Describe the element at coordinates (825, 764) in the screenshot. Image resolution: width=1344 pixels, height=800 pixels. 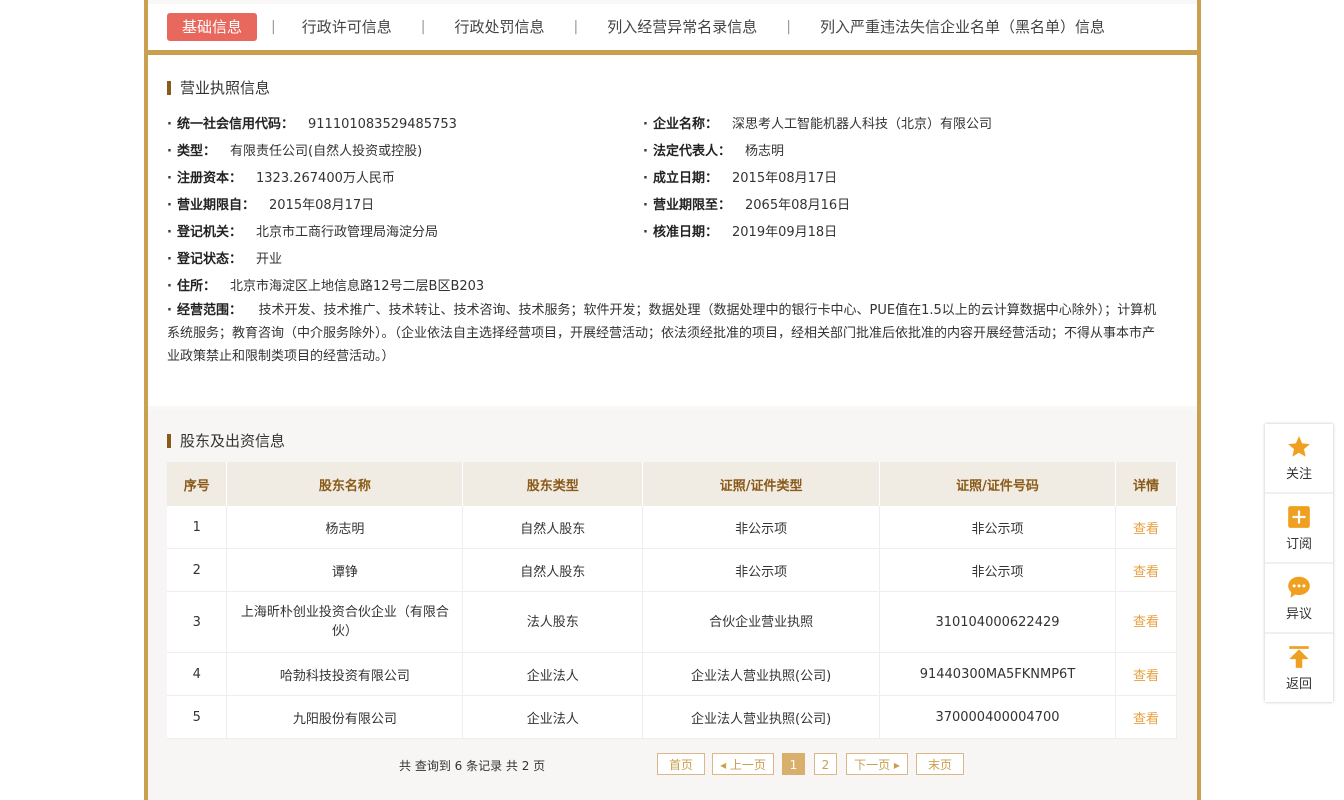
I see `pager-page-2: 2` at that location.